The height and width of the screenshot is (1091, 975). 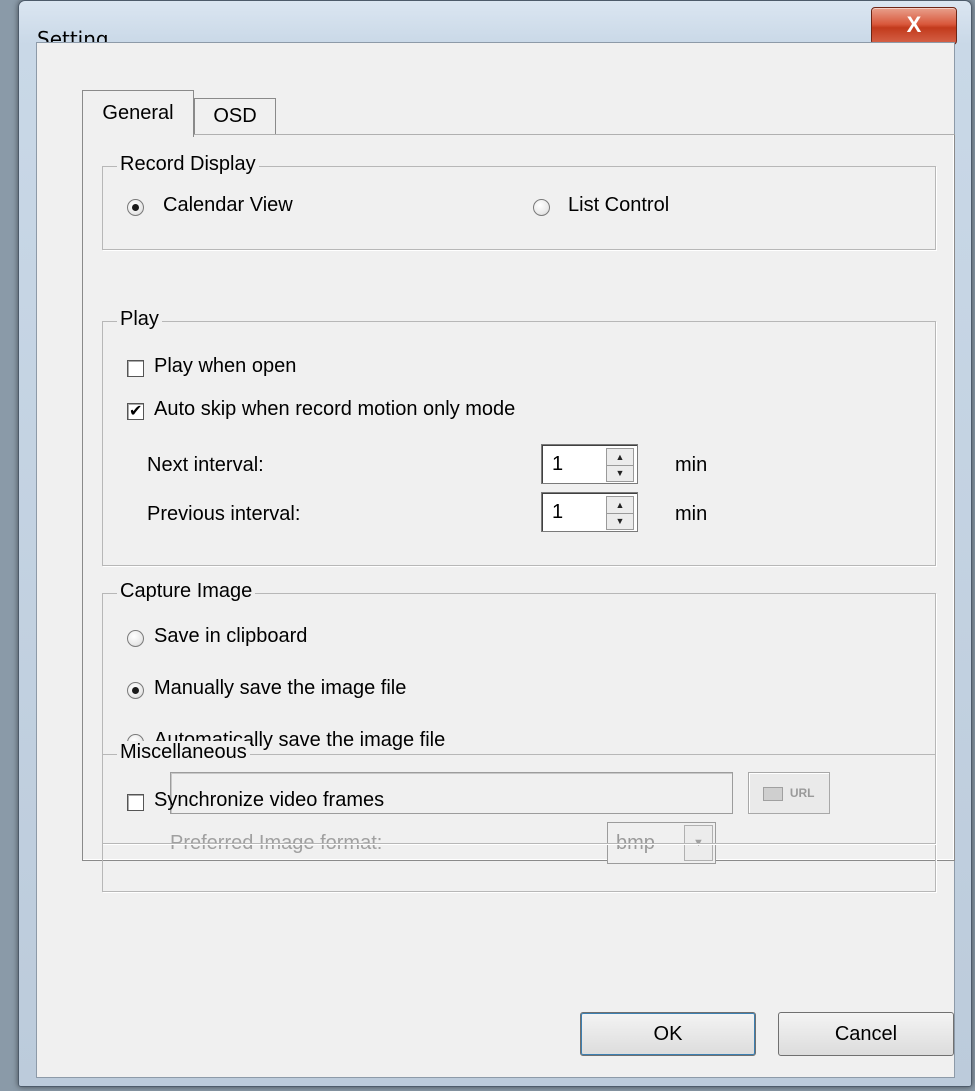 What do you see at coordinates (691, 514) in the screenshot?
I see `previous-interval-unit: min` at bounding box center [691, 514].